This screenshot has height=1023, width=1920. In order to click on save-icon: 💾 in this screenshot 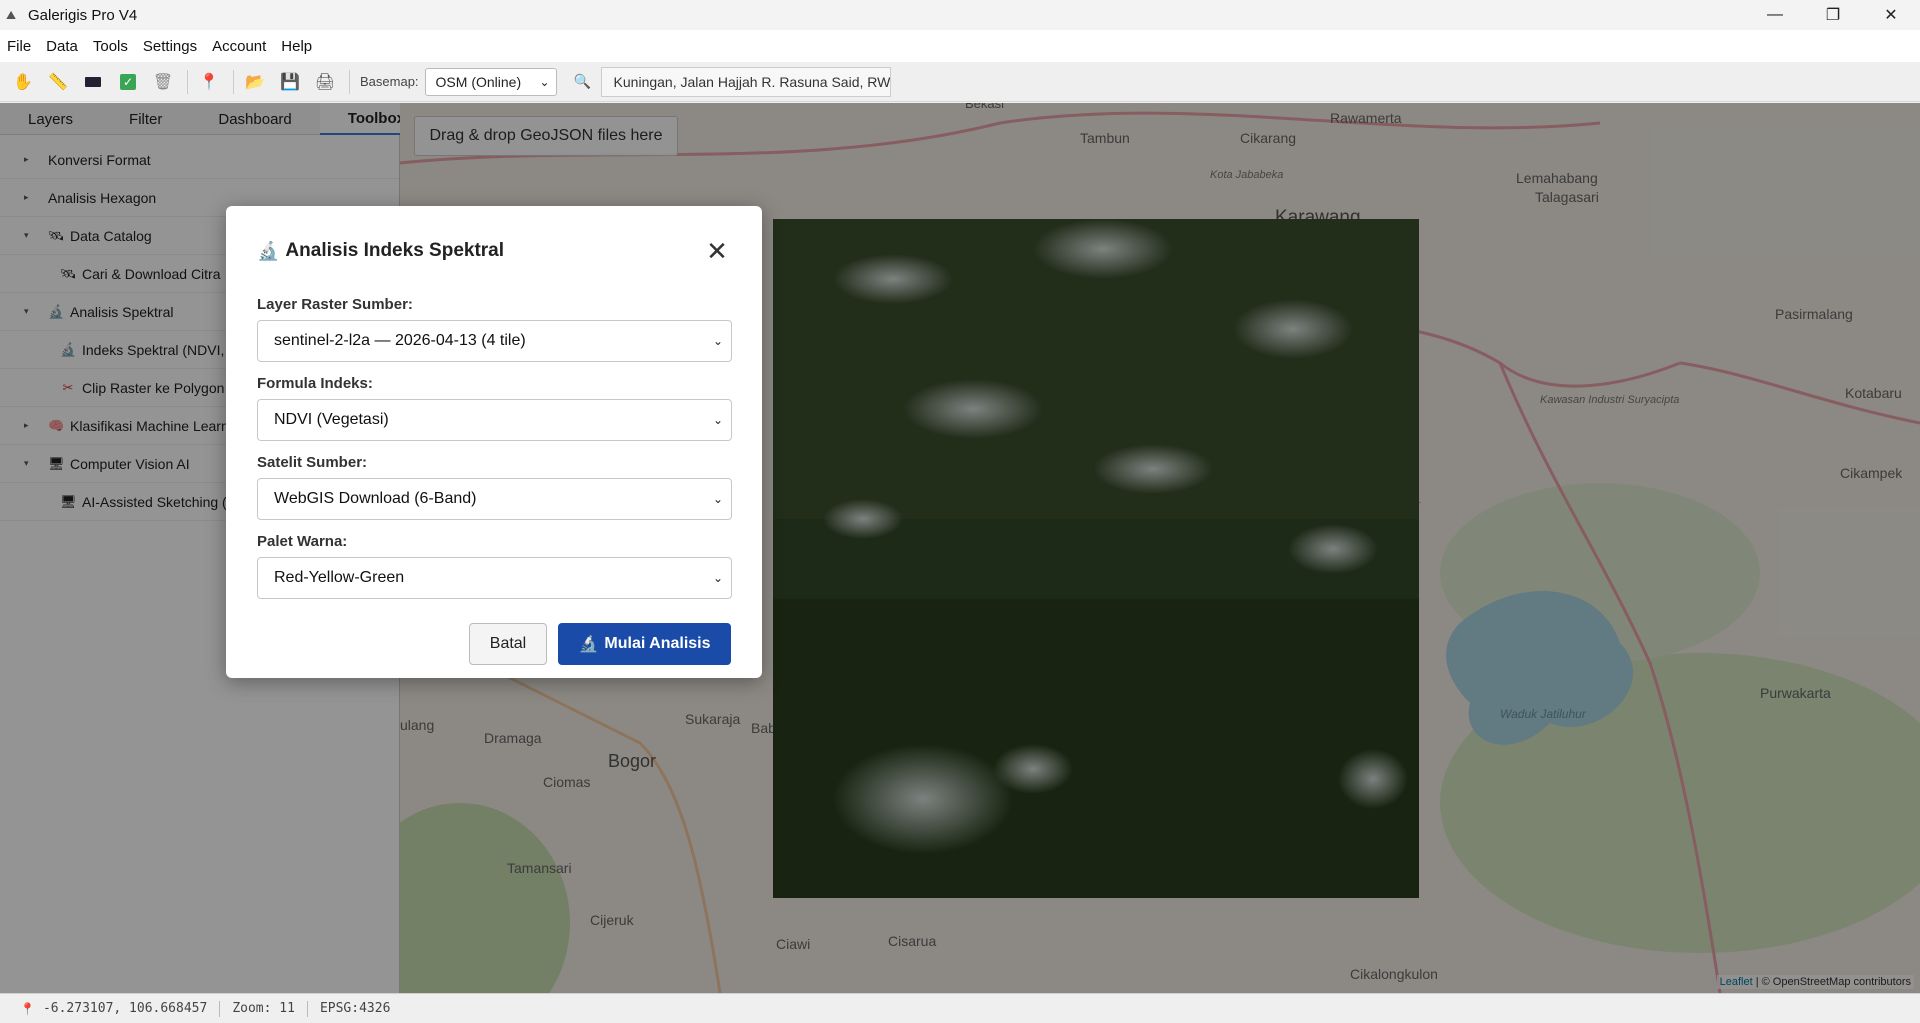, I will do `click(290, 82)`.